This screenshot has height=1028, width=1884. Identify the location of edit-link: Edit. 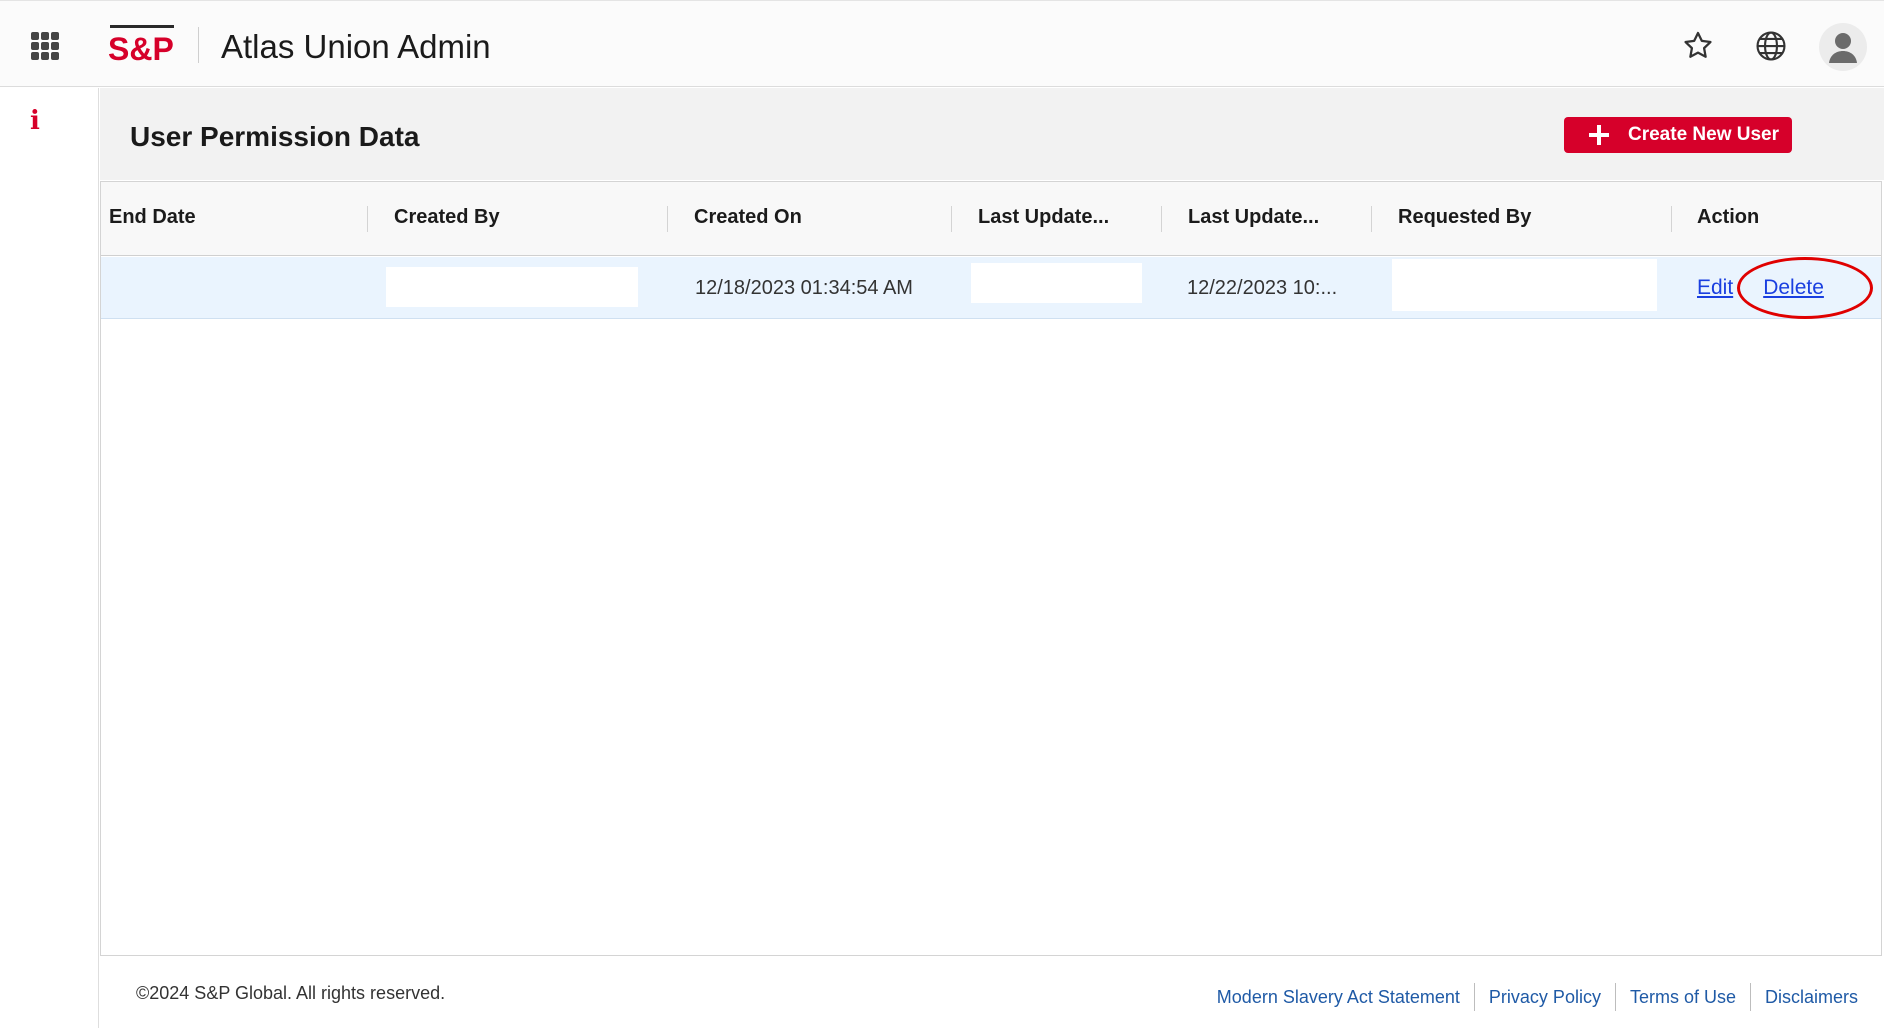
(1715, 288).